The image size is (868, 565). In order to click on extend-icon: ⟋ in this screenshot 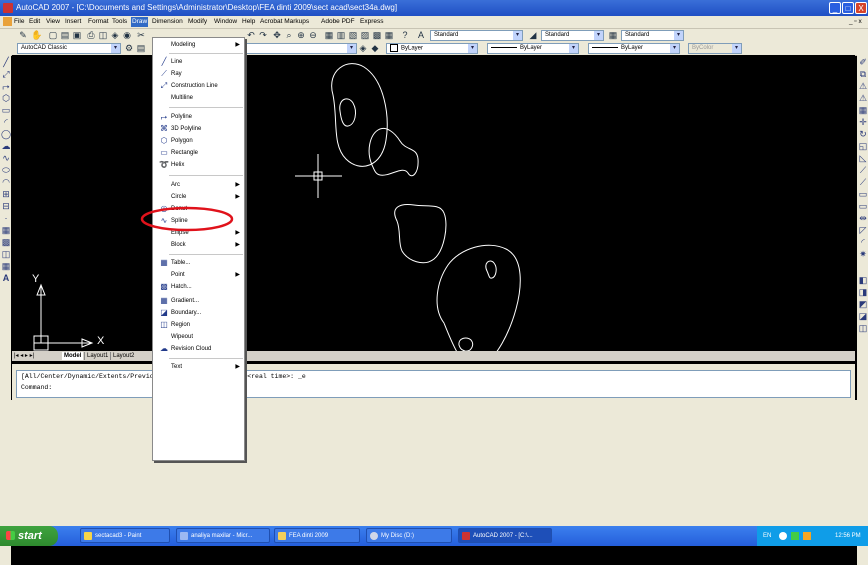, I will do `click(863, 182)`.